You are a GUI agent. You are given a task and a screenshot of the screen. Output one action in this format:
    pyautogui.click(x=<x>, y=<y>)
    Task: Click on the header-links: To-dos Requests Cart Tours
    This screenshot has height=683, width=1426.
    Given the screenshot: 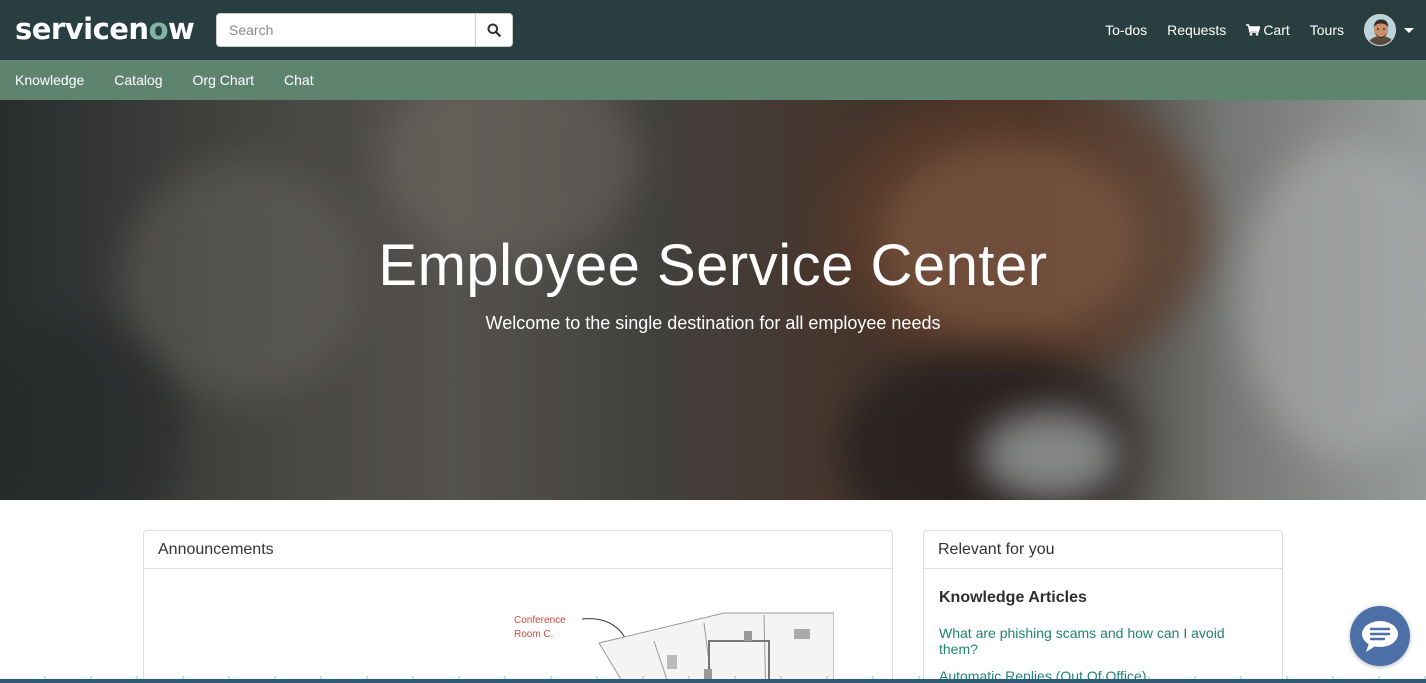 What is the action you would take?
    pyautogui.click(x=1265, y=30)
    